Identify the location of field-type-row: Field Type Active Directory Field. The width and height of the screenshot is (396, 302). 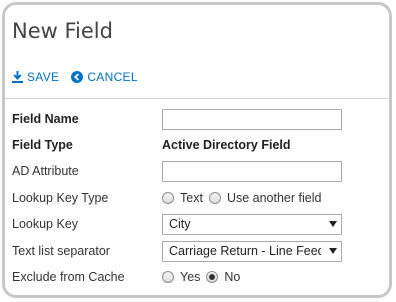
(197, 145).